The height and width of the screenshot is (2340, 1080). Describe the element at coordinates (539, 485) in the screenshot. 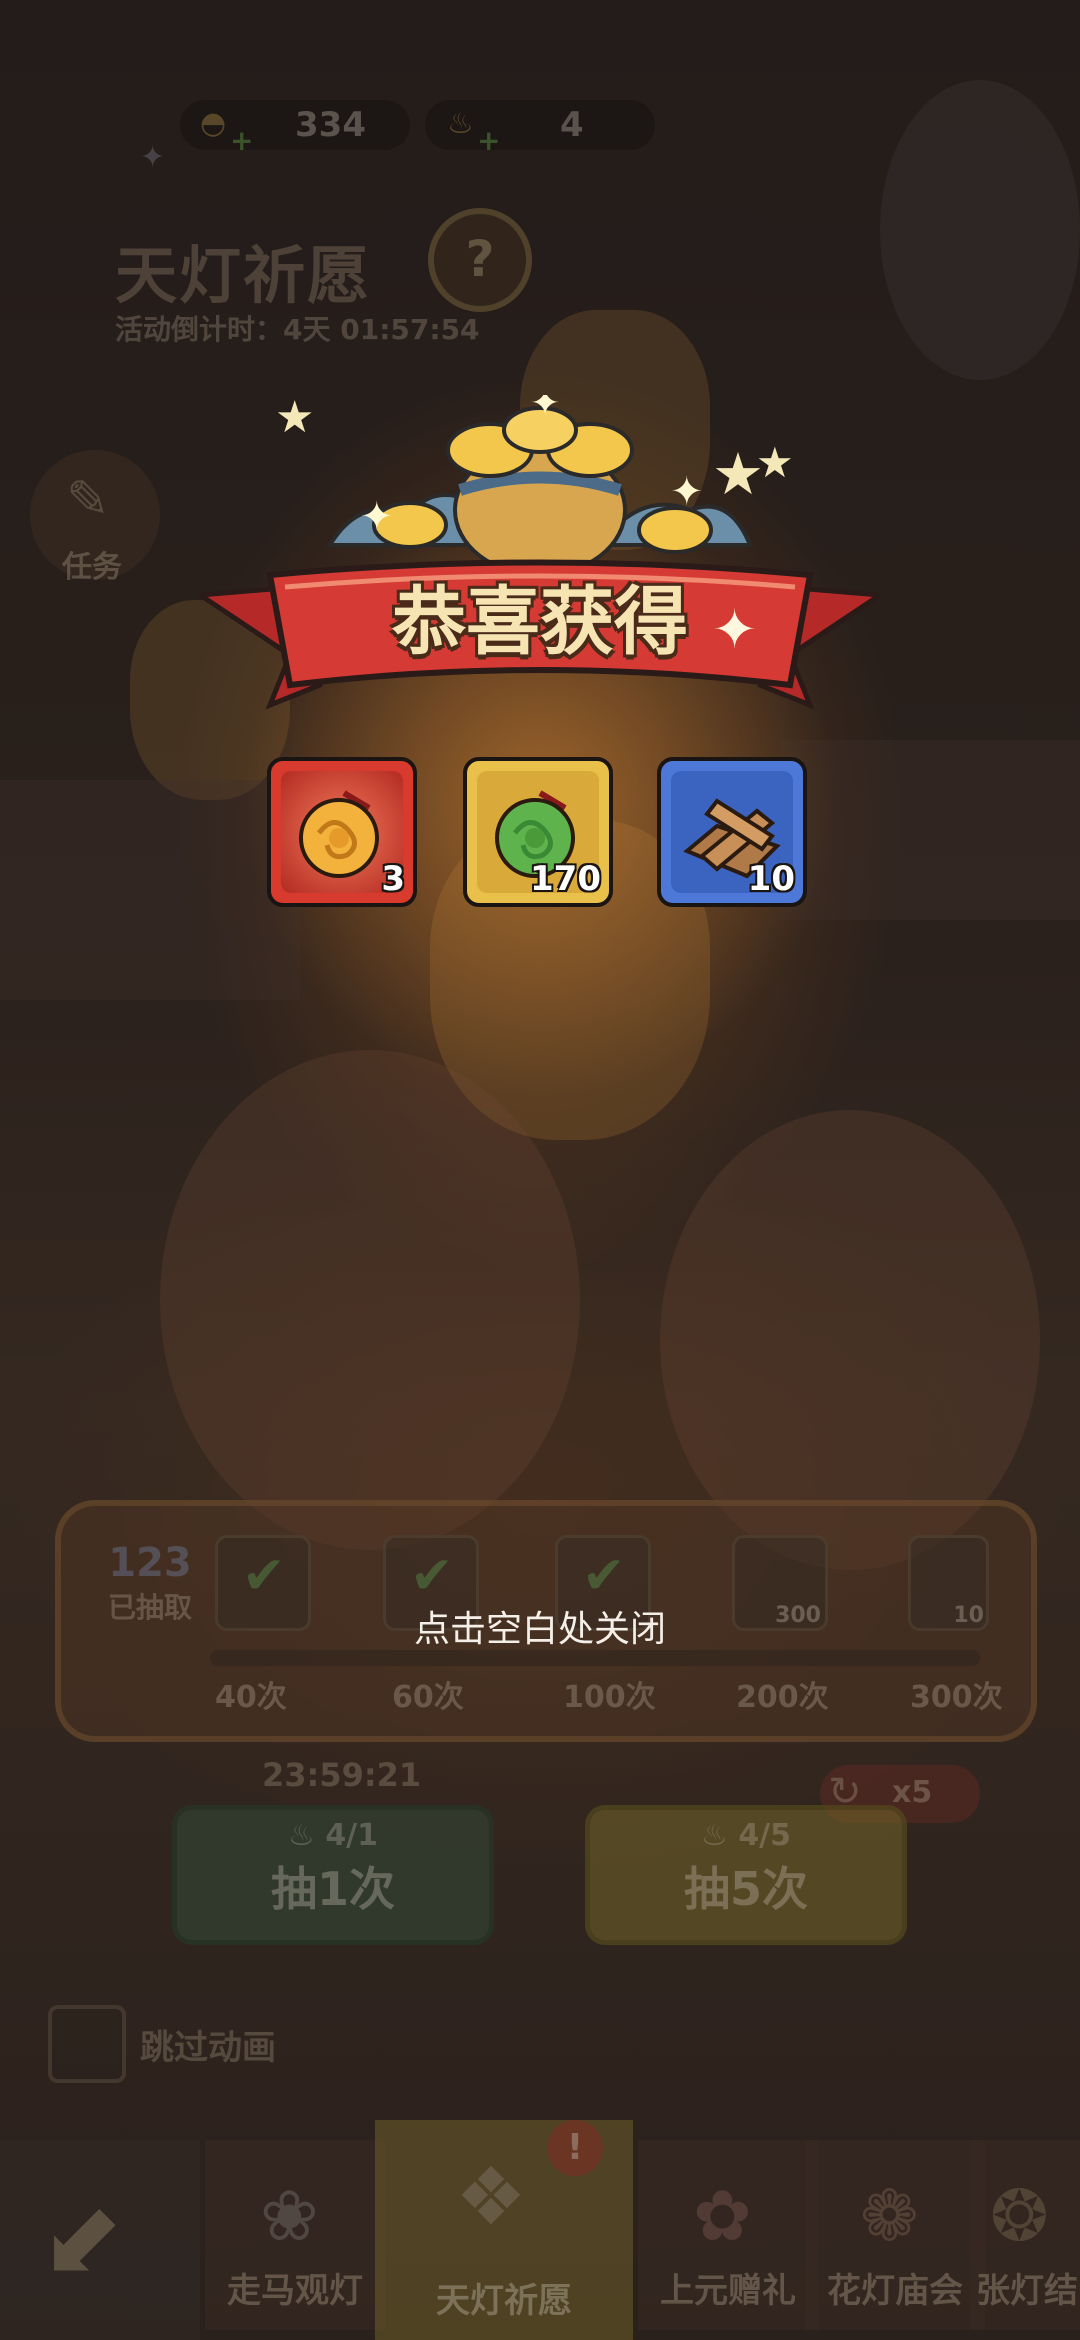

I see `treasure-bag-icon: ✦ ✦ ✦` at that location.